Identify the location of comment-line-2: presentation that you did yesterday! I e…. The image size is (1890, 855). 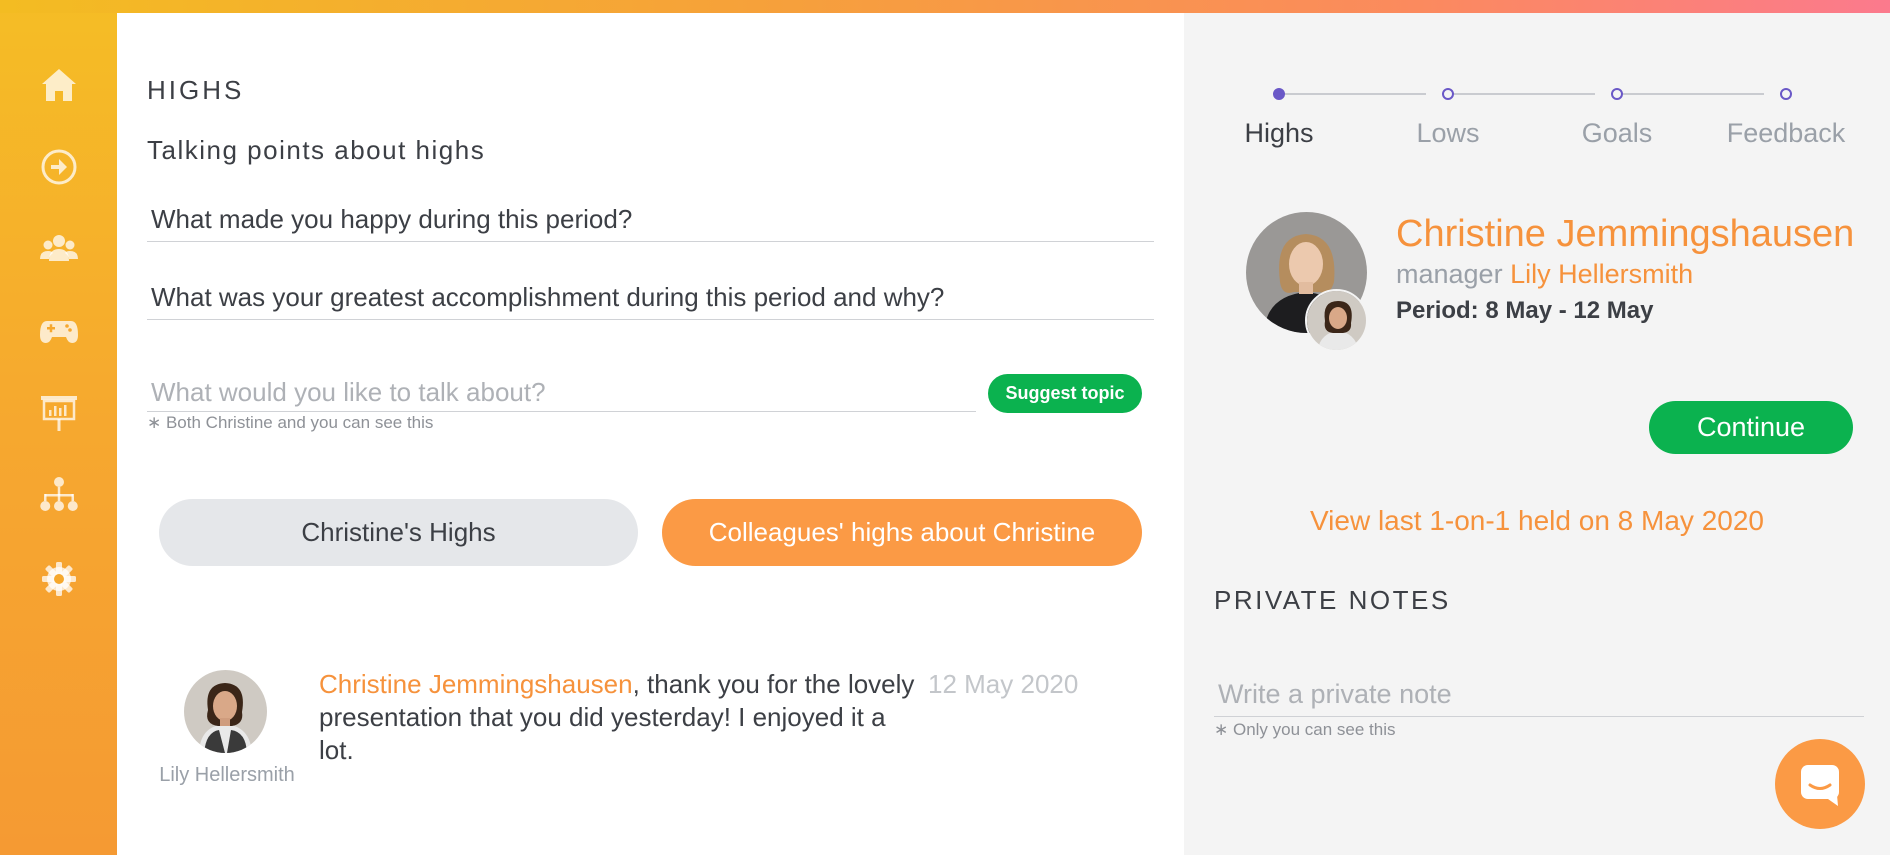
(602, 717).